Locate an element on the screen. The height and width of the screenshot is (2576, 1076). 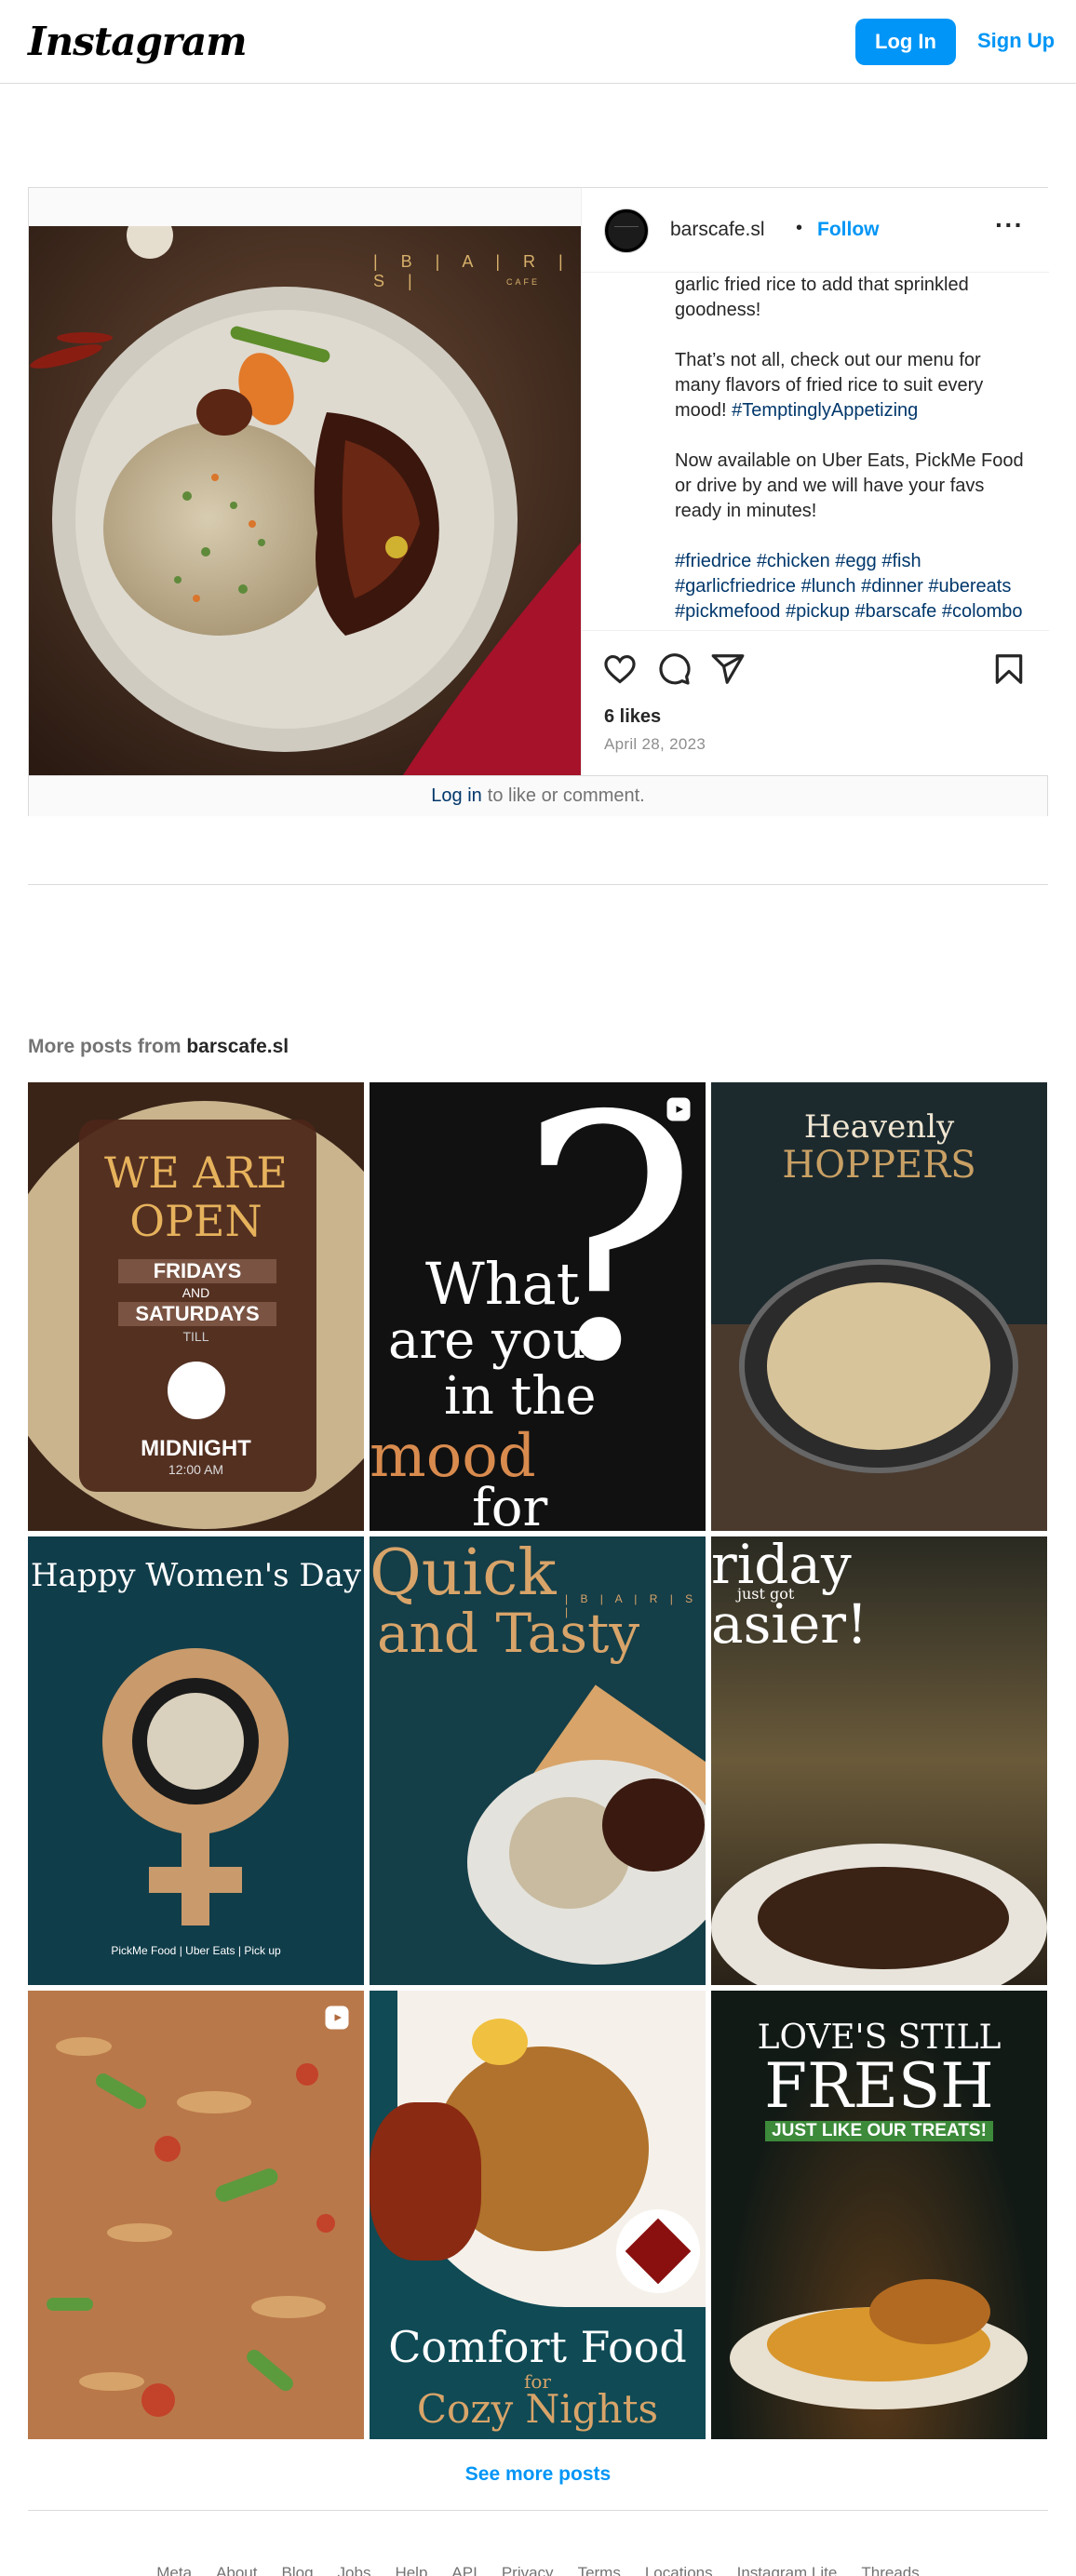
share-icon is located at coordinates (728, 669).